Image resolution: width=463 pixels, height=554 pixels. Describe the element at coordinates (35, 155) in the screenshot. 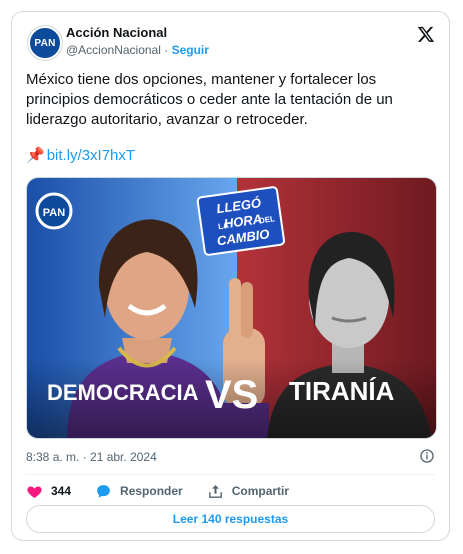

I see `pushpin-icon: 📌` at that location.